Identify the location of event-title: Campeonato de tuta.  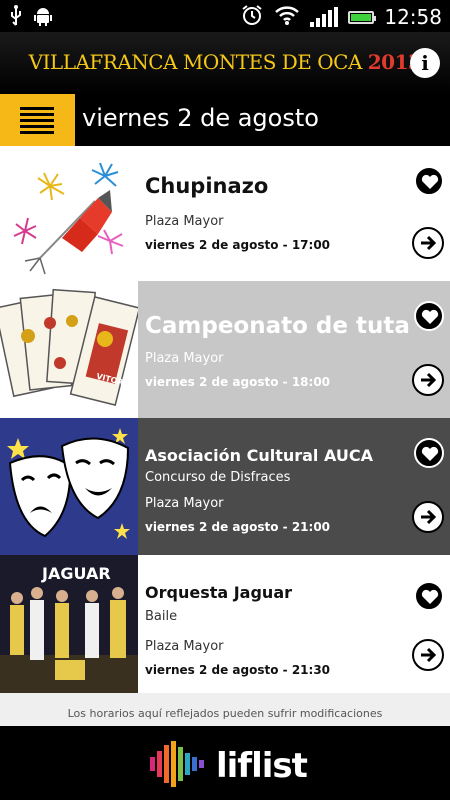
(277, 326).